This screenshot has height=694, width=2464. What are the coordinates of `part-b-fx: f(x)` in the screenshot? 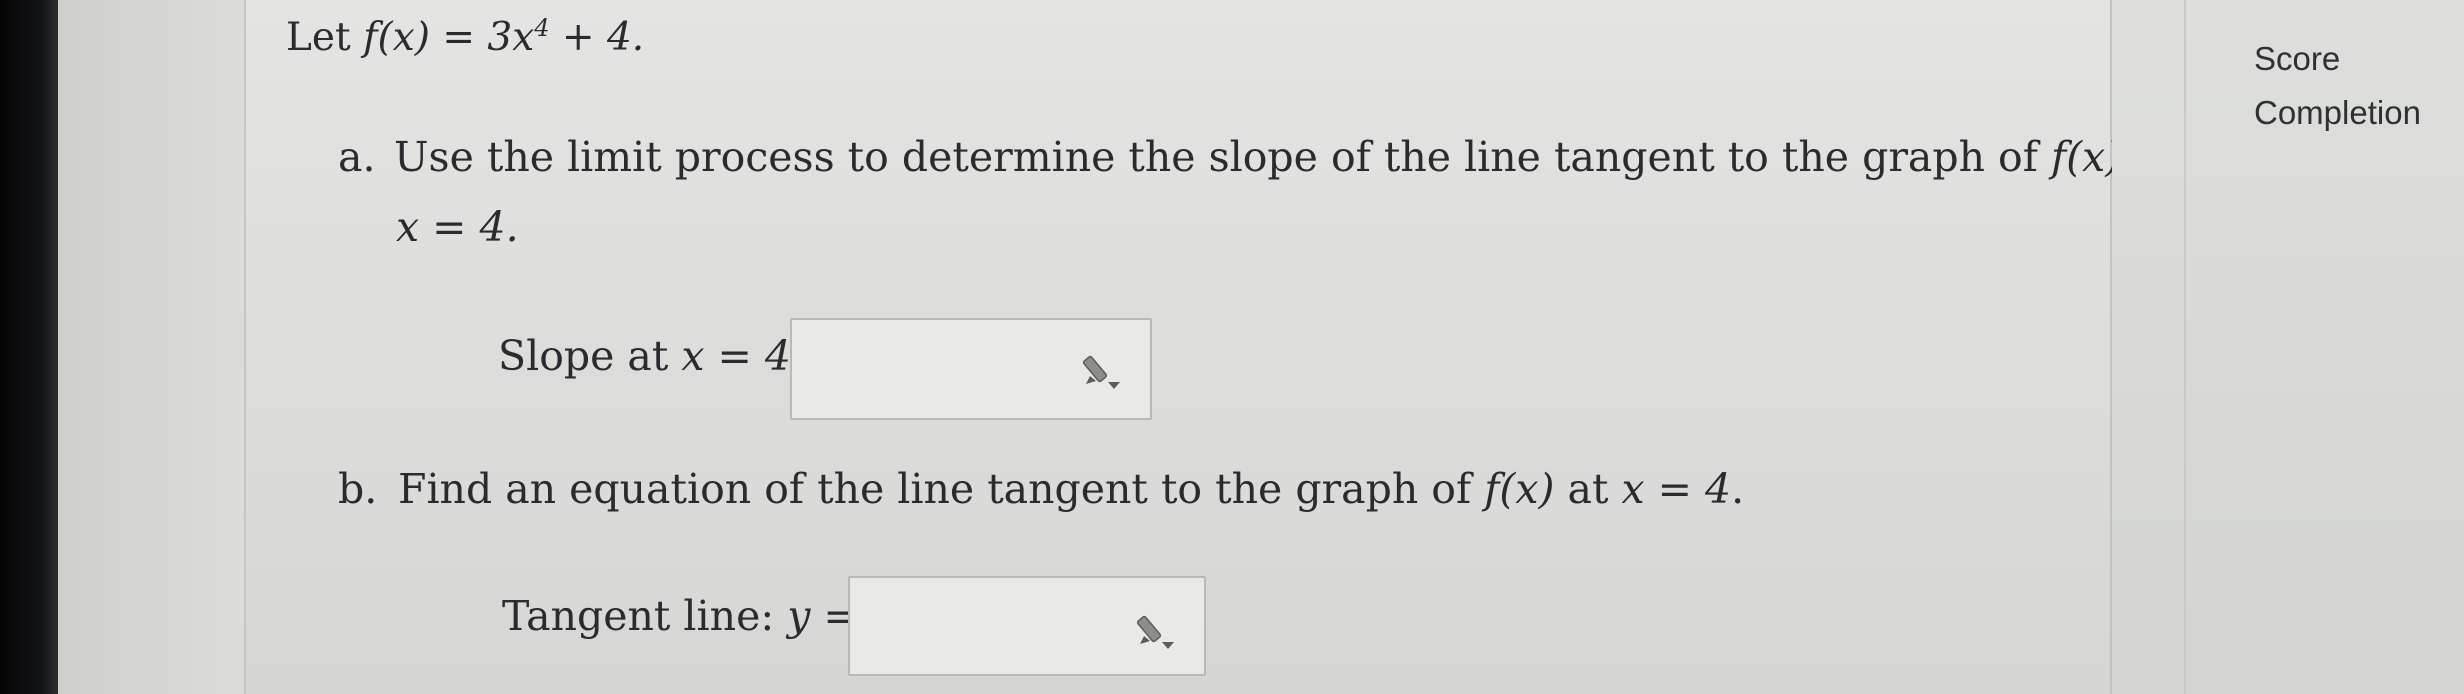 It's located at (1519, 489).